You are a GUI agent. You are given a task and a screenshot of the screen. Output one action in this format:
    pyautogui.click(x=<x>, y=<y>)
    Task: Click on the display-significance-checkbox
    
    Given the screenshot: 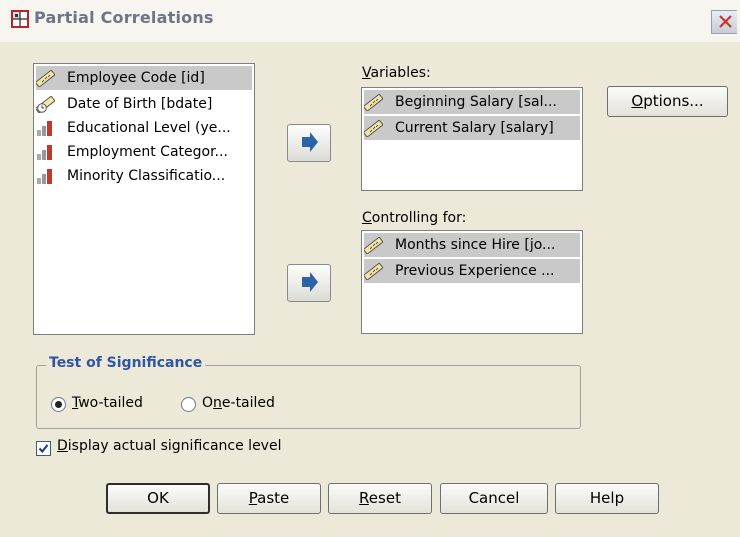 What is the action you would take?
    pyautogui.click(x=43, y=448)
    